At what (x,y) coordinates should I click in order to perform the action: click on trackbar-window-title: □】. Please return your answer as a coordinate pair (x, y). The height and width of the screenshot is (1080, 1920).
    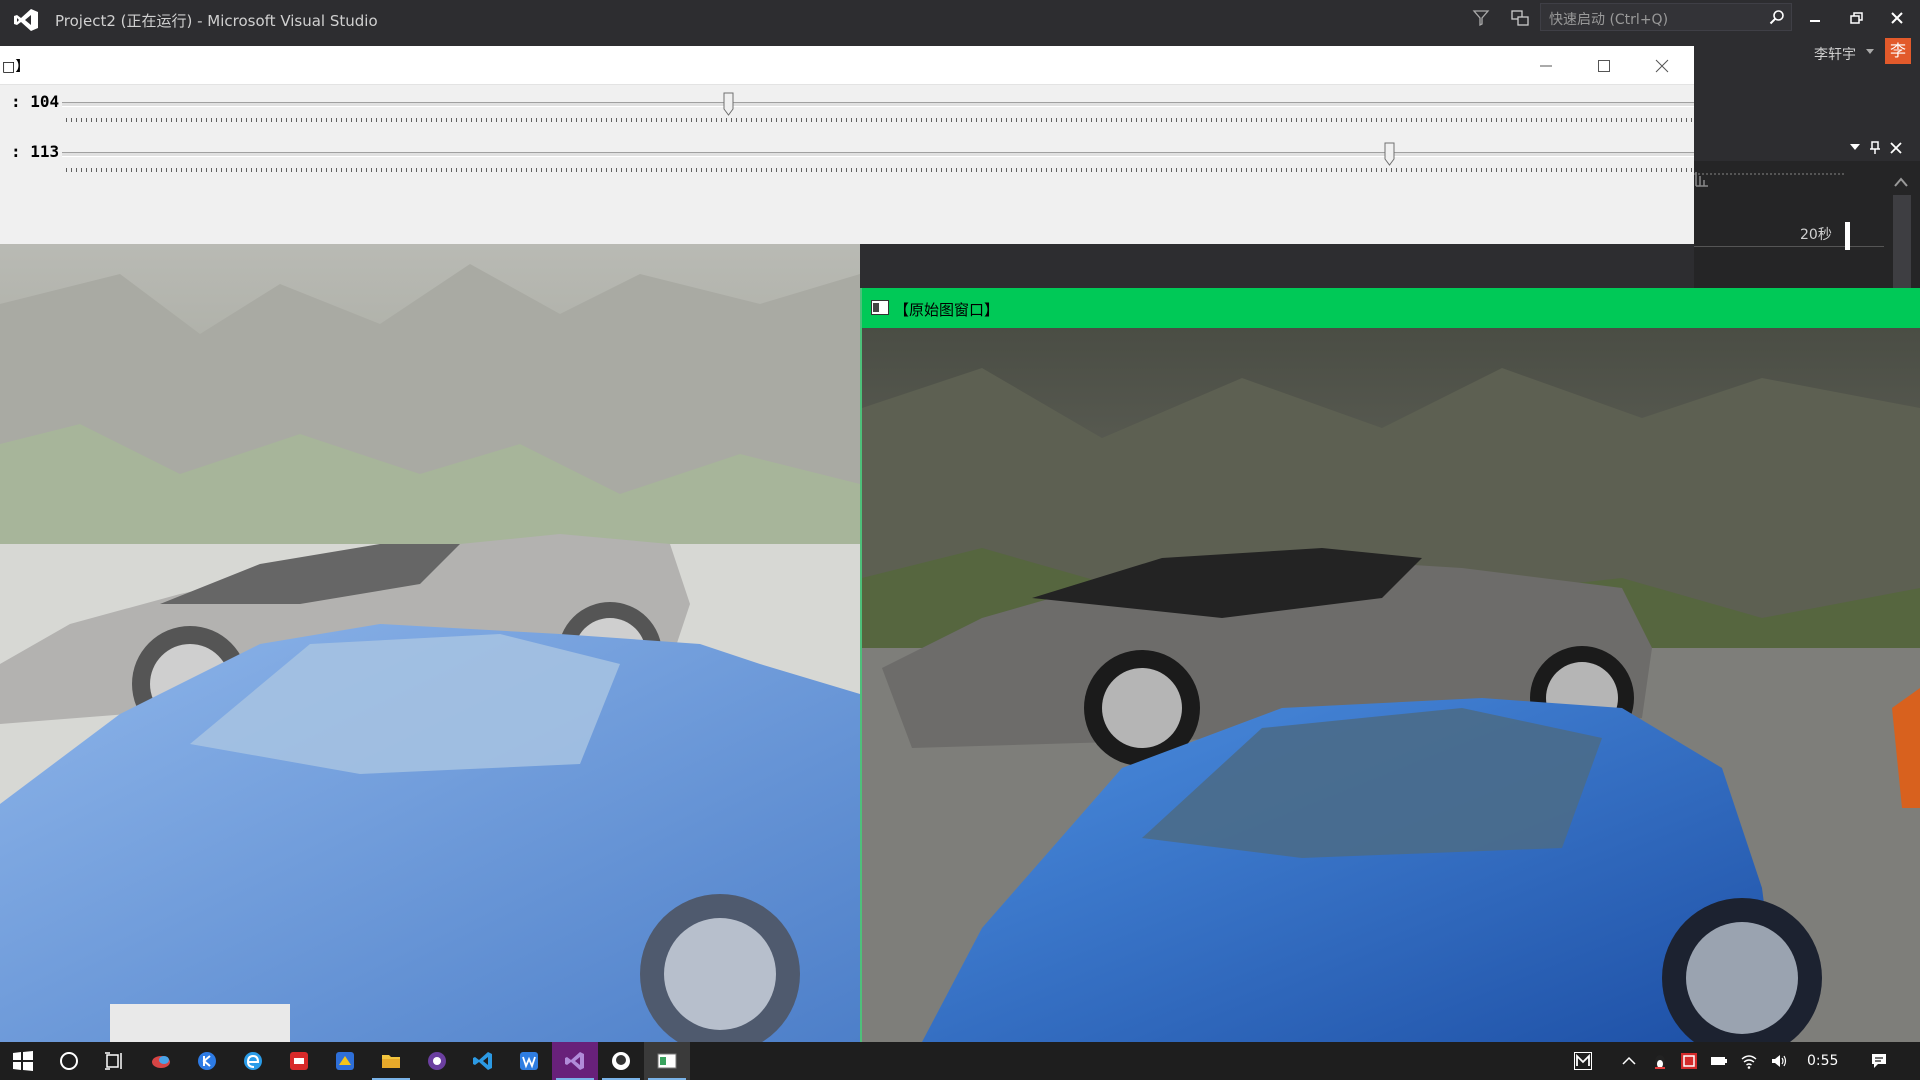
    Looking at the image, I should click on (16, 67).